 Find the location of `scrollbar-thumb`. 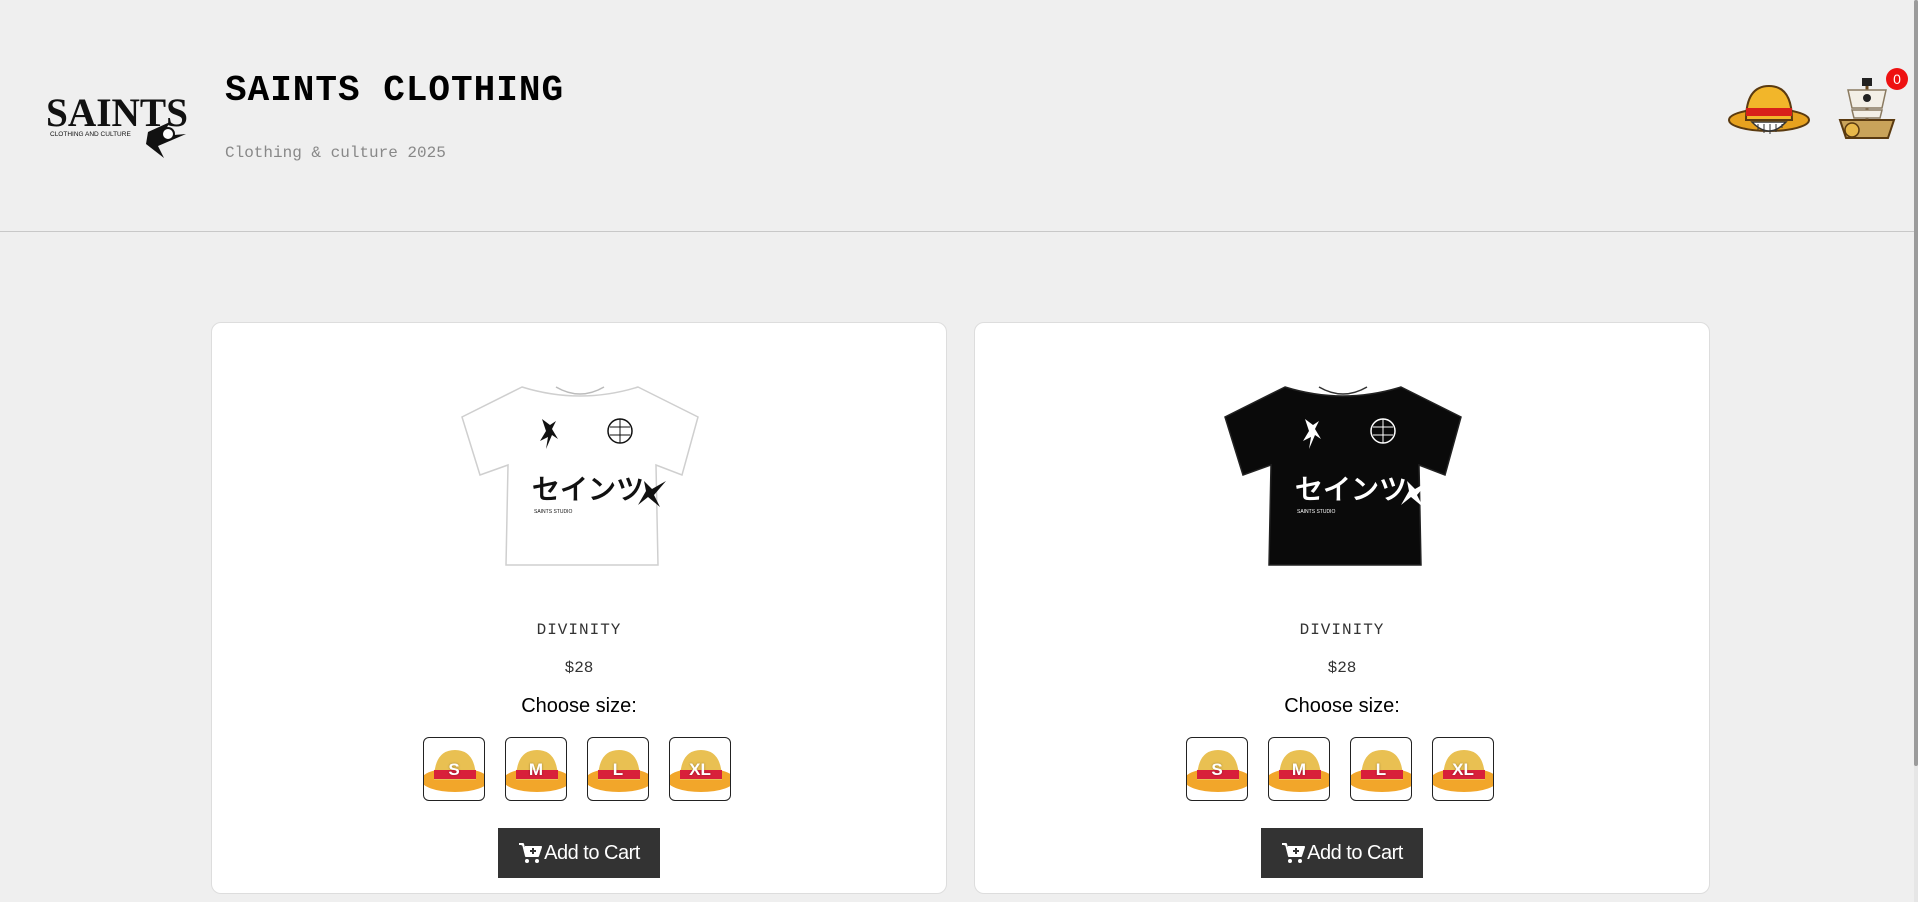

scrollbar-thumb is located at coordinates (1916, 383).